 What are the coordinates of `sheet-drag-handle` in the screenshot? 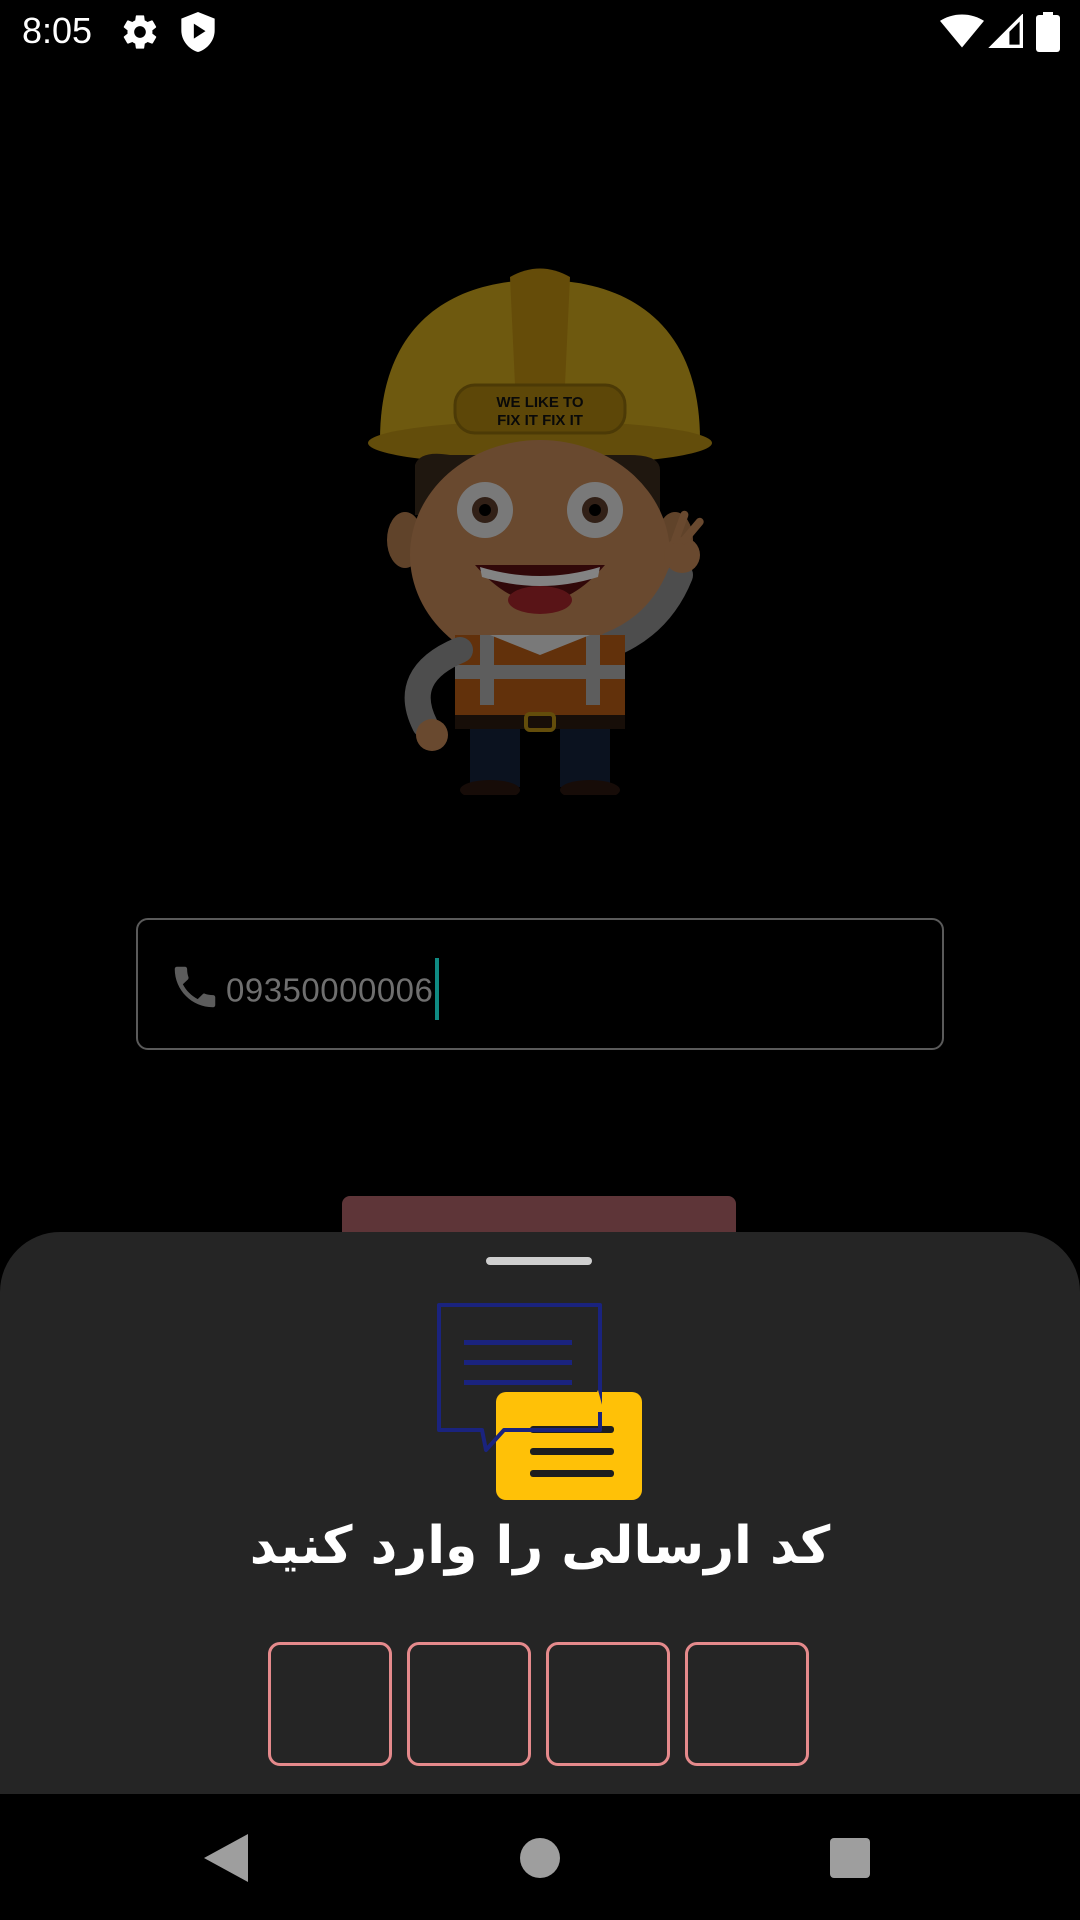 It's located at (539, 1261).